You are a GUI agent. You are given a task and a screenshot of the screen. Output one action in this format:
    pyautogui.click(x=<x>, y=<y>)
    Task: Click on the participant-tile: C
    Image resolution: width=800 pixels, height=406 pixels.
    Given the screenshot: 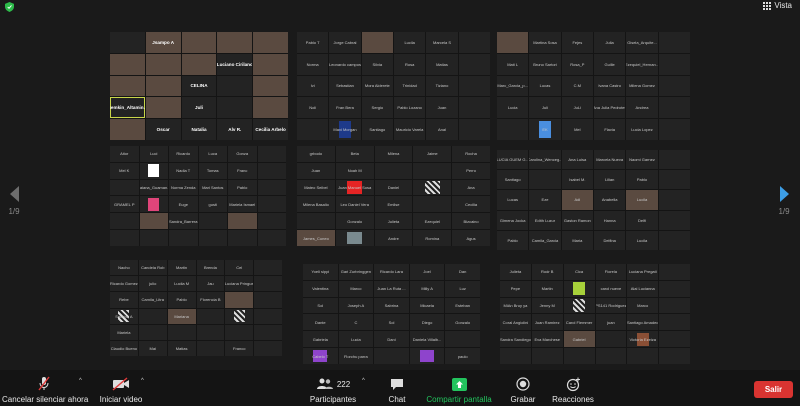 What is the action you would take?
    pyautogui.click(x=356, y=322)
    